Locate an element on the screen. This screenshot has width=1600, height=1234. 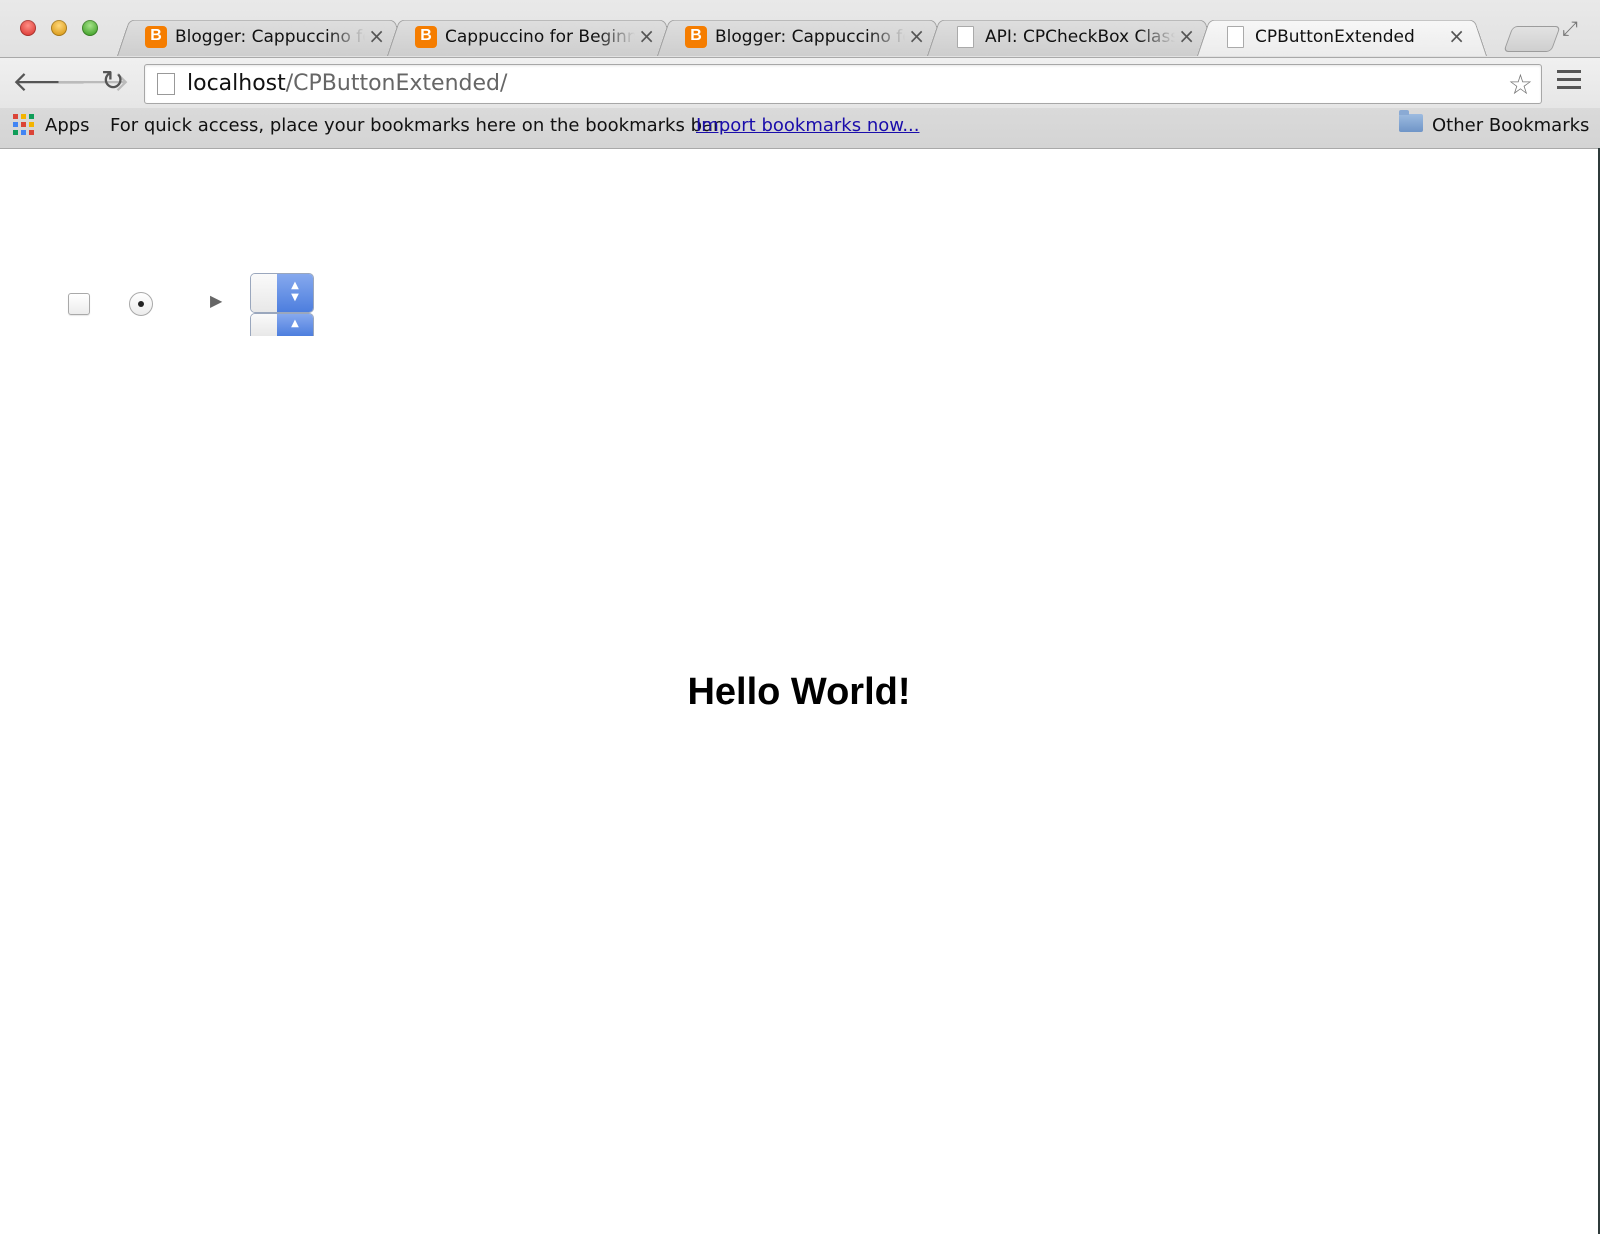
tab-api-cpcheckbox: API: CPCheckBox Class × is located at coordinates (1072, 36).